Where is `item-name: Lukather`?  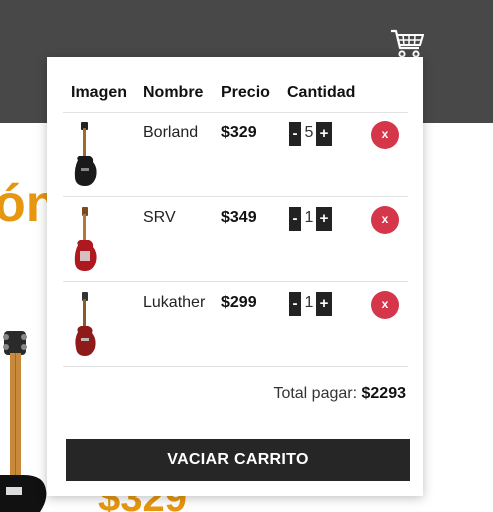 item-name: Lukather is located at coordinates (174, 302).